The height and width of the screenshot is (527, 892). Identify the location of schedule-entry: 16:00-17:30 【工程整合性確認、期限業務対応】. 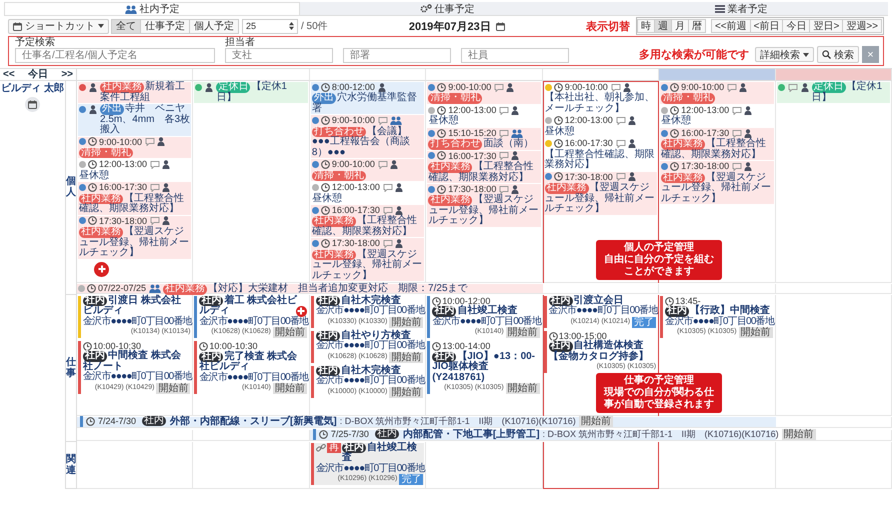
(601, 154).